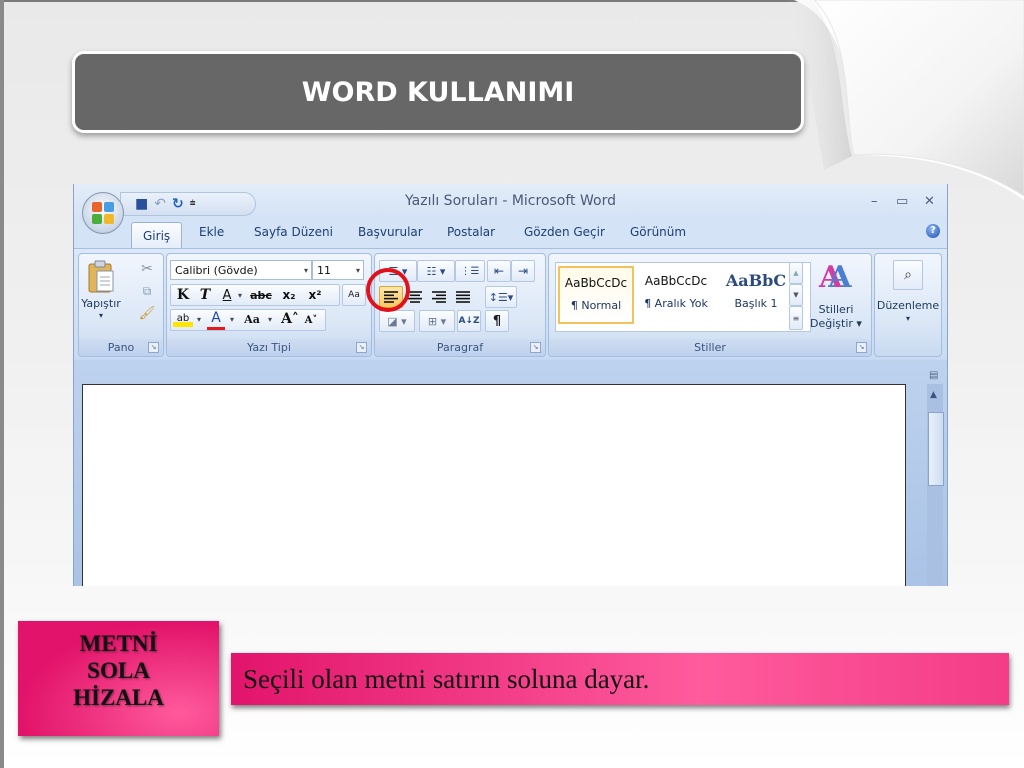 This screenshot has width=1024, height=768. I want to click on caption-label-line: HİZALA, so click(118, 697).